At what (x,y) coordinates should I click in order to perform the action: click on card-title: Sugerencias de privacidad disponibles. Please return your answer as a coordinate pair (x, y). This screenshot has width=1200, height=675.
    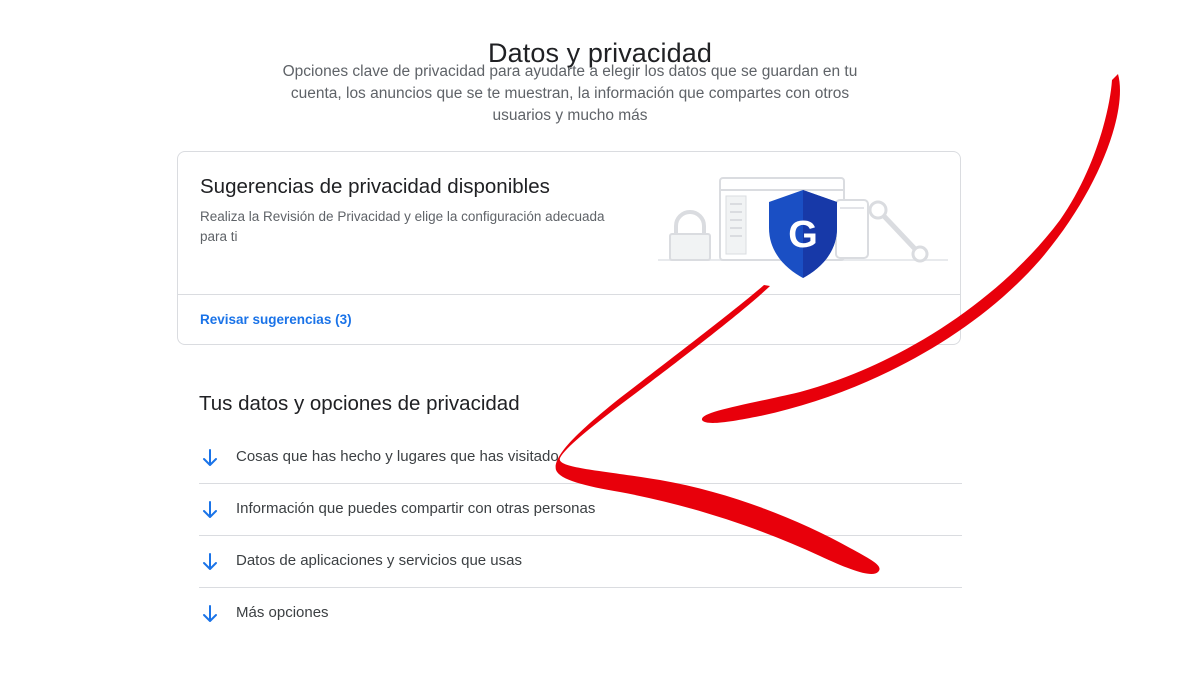
    Looking at the image, I should click on (375, 186).